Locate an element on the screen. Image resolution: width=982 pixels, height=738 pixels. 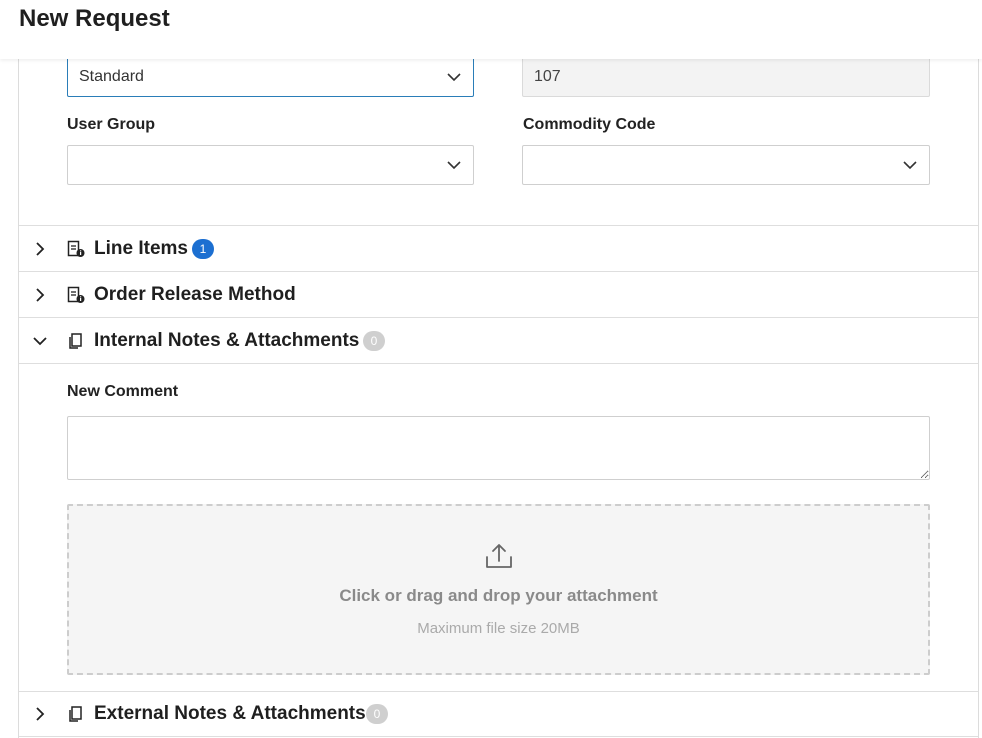
dropzone-instruction: Click or drag and drop your attachment is located at coordinates (498, 595).